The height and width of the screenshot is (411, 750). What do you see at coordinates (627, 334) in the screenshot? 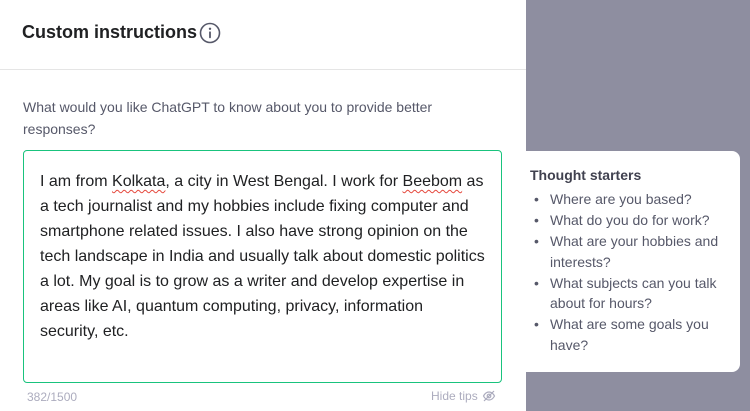
I see `list-item: What are some goals you have?` at bounding box center [627, 334].